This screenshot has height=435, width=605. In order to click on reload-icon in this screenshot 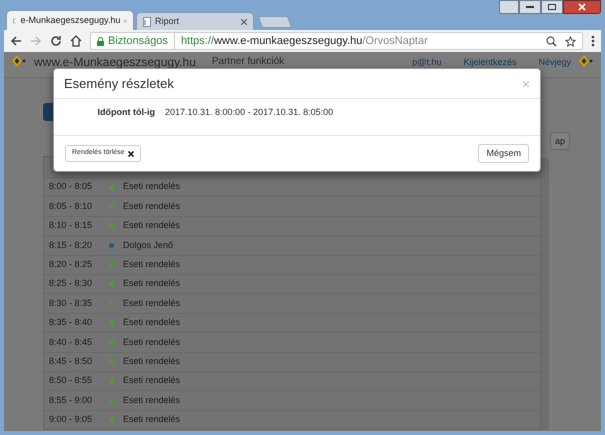, I will do `click(56, 41)`.